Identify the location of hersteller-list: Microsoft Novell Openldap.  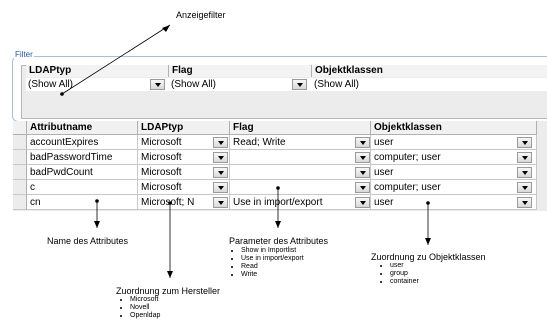
(139, 308).